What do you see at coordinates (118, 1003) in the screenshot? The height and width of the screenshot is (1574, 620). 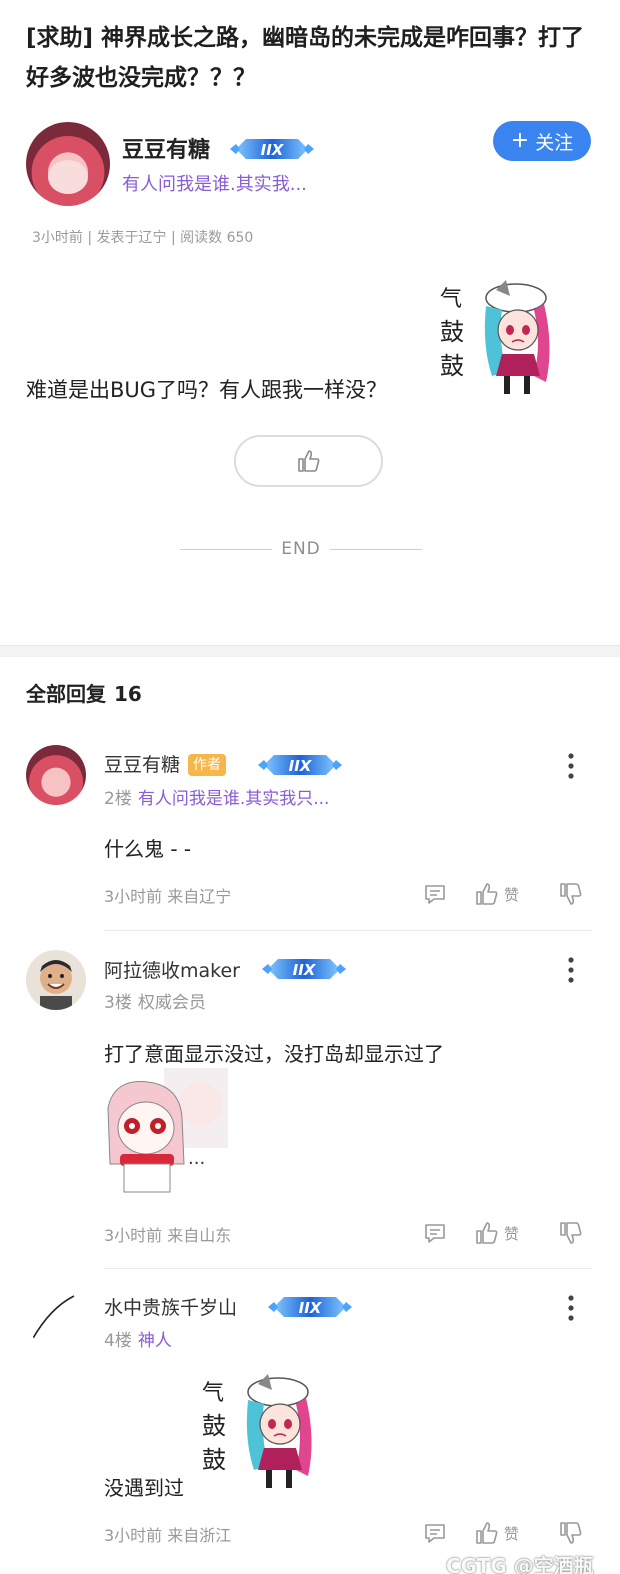 I see `floor-number: 3楼` at bounding box center [118, 1003].